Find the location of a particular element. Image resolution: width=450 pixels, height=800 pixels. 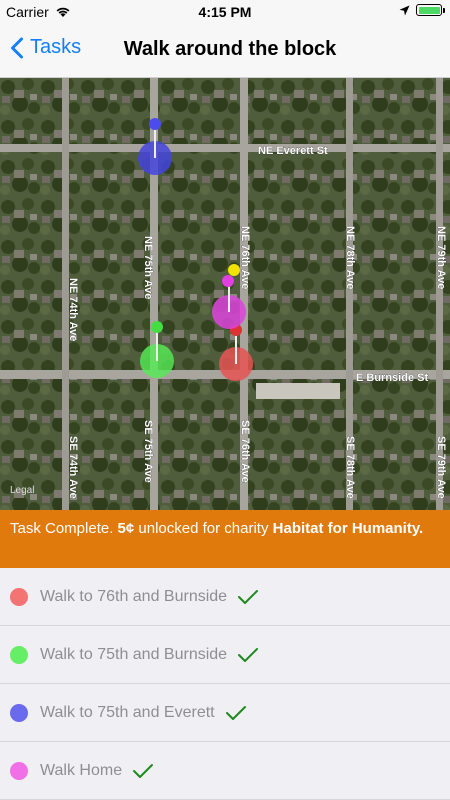

task-row: Walk to 75th and Burnside is located at coordinates (225, 655).